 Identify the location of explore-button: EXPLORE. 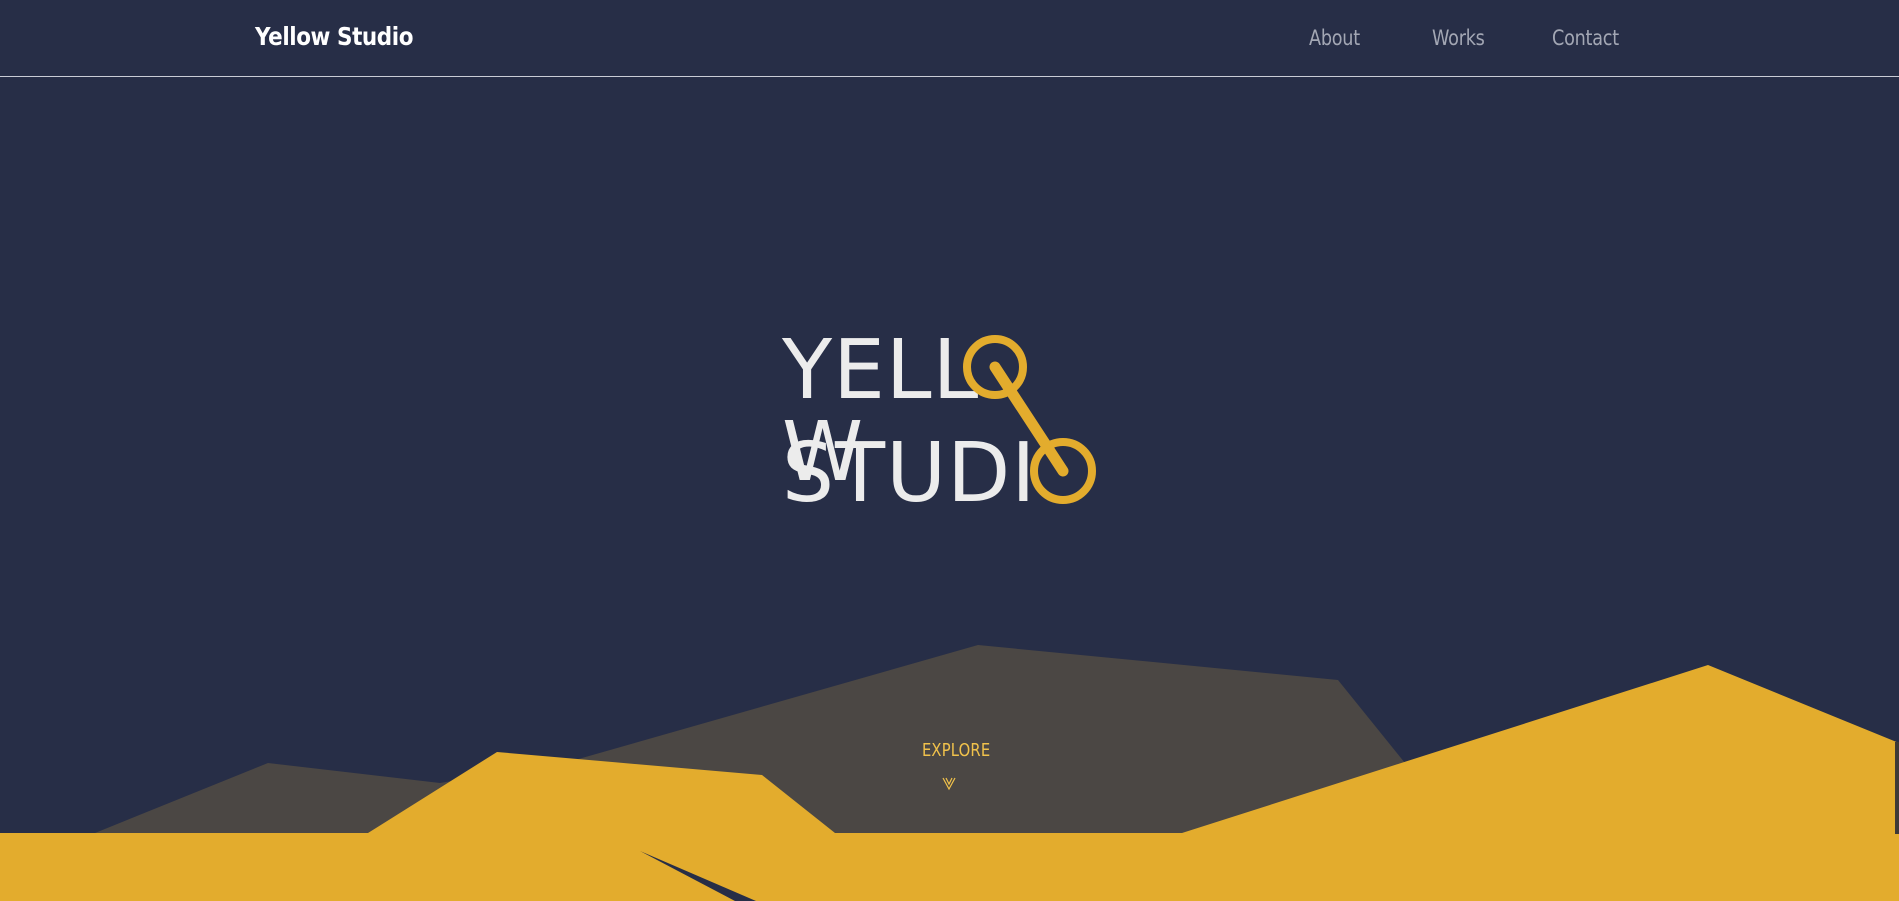
(956, 750).